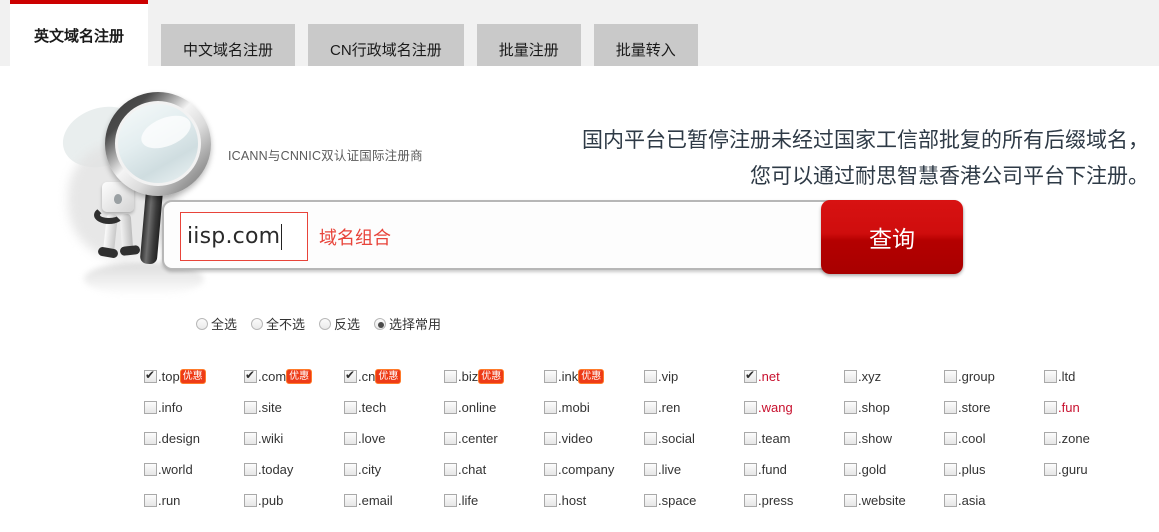 The width and height of the screenshot is (1159, 532). Describe the element at coordinates (394, 407) in the screenshot. I see `tld-option-tech: .tech` at that location.